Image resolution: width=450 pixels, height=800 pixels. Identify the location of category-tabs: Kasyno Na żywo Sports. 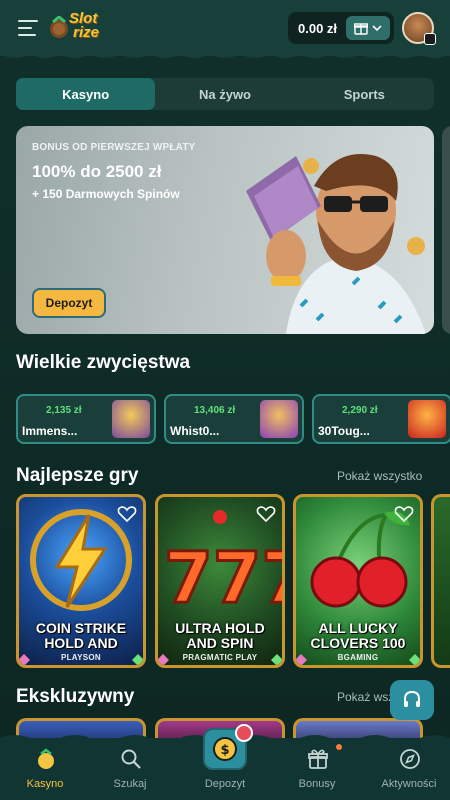
(225, 94).